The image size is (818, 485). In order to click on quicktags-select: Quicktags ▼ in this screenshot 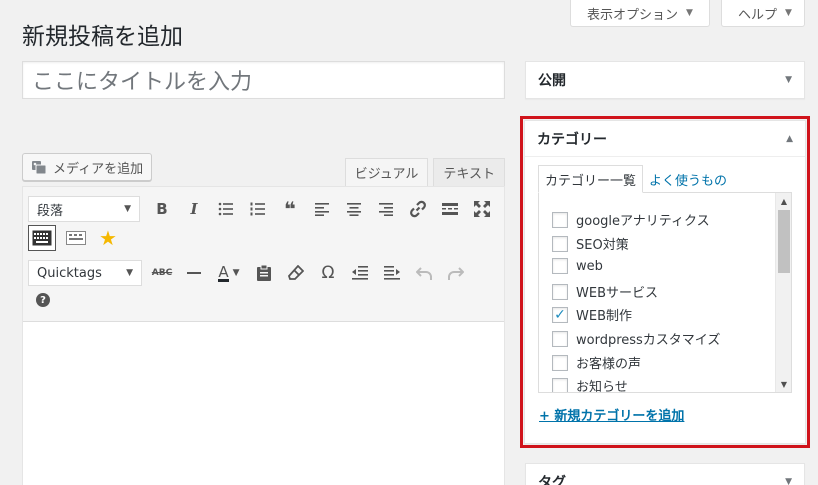, I will do `click(85, 273)`.